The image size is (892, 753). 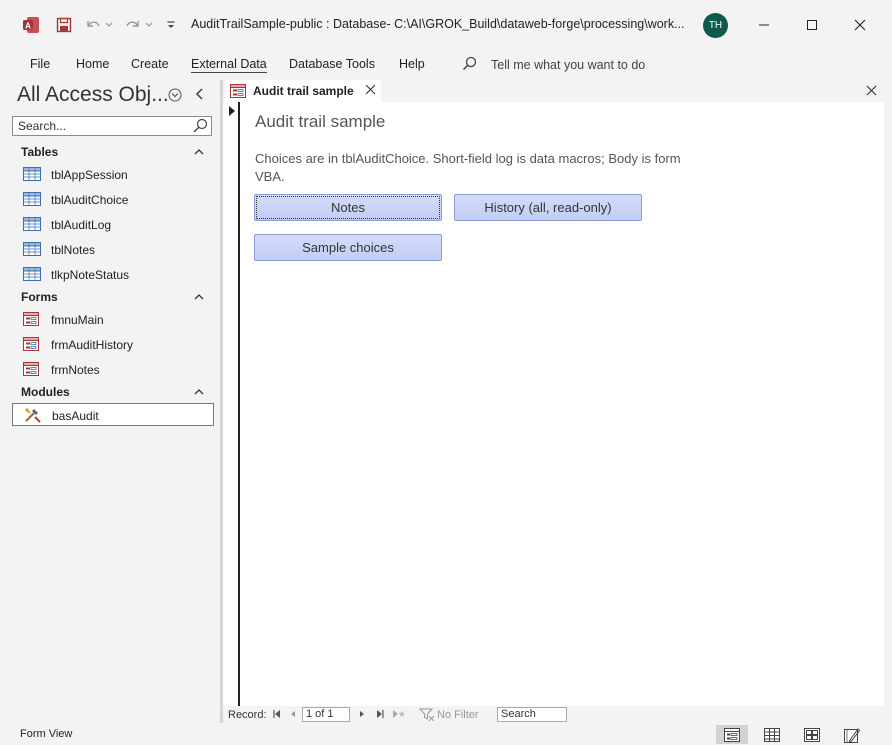 I want to click on record-navigation-bar: Record: 1 of 1 No Filter Search, so click(x=553, y=714).